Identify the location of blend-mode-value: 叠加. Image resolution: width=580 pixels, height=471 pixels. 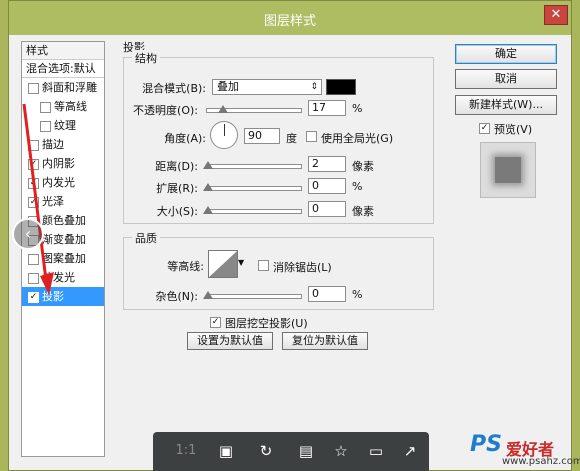
(228, 86).